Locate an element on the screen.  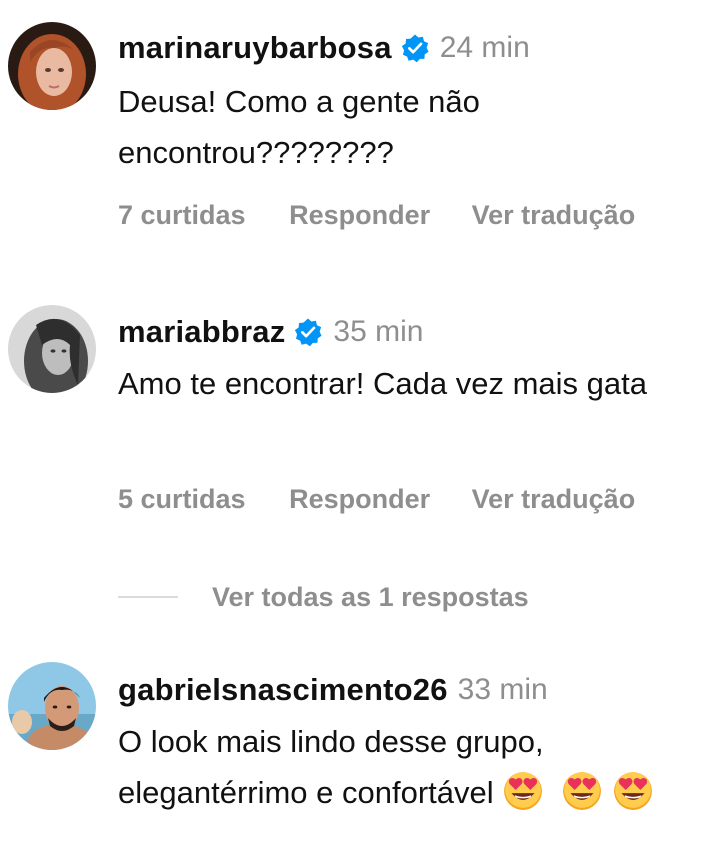
comment-text: Amo te encontrar! Cada vez mais gata is located at coordinates (382, 383).